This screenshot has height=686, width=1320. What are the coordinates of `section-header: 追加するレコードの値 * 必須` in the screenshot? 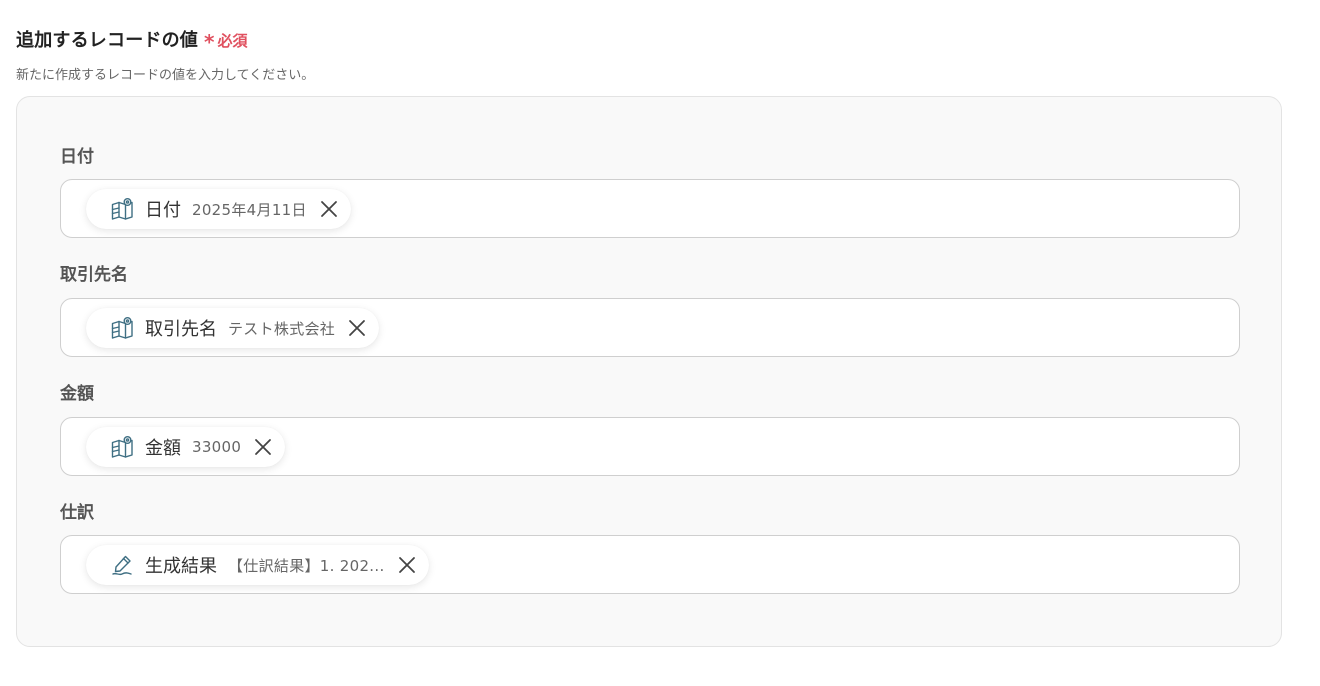 It's located at (131, 39).